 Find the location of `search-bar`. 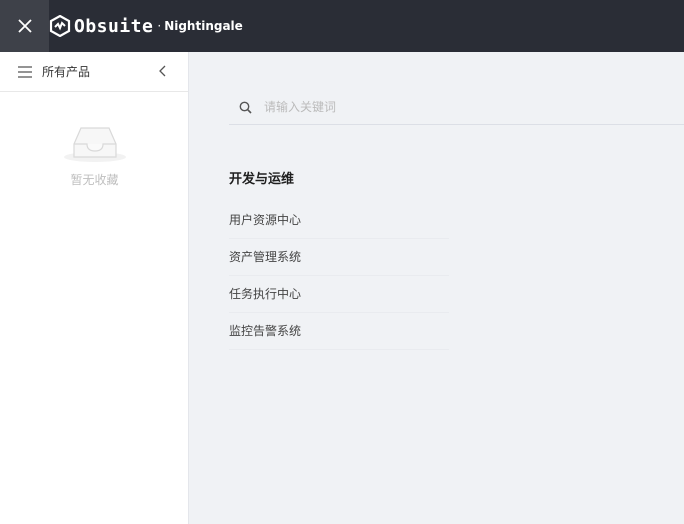

search-bar is located at coordinates (456, 107).